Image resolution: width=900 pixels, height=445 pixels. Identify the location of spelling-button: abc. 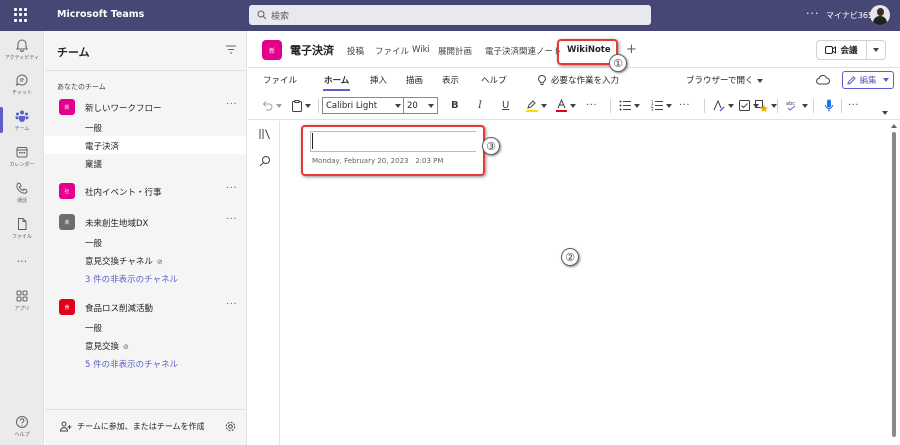
(797, 105).